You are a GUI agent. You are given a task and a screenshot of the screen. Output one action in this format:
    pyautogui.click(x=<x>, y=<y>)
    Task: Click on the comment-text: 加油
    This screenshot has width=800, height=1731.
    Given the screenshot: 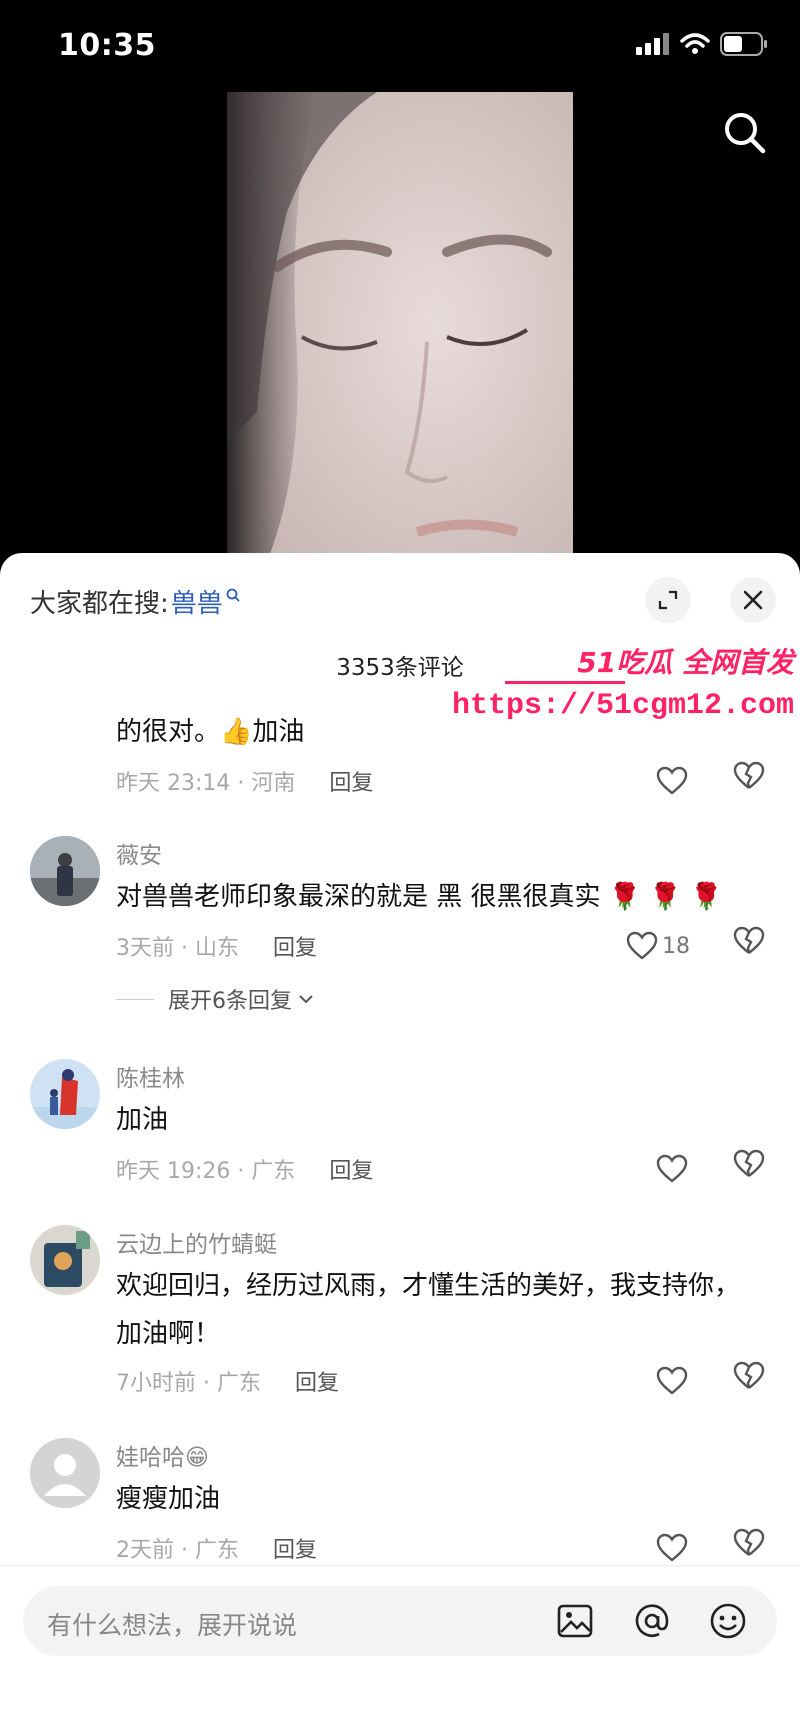 What is the action you would take?
    pyautogui.click(x=142, y=1120)
    